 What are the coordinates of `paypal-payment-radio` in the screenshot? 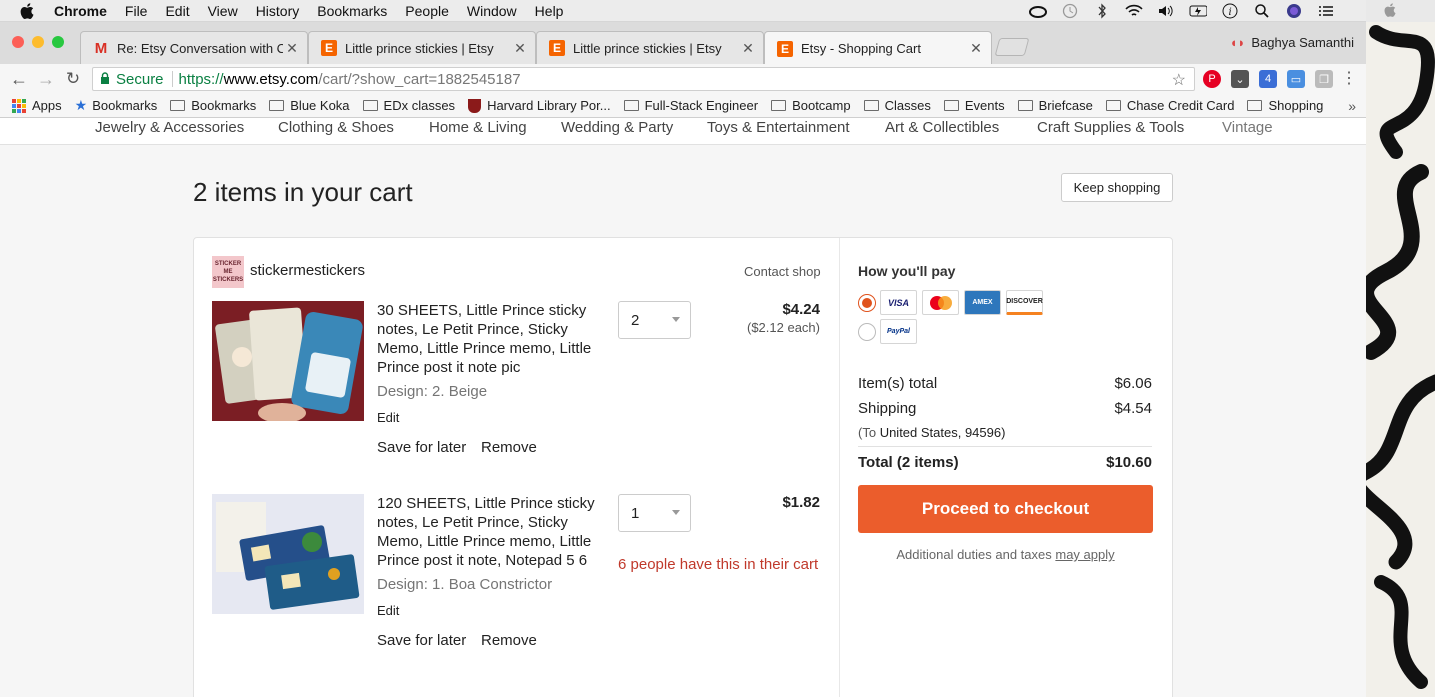 It's located at (867, 332).